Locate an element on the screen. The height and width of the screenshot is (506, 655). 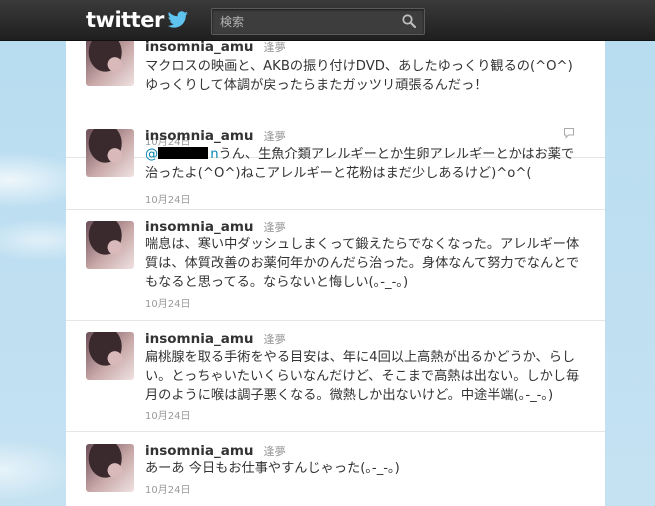
top-bar: twitter 検索 is located at coordinates (327, 20).